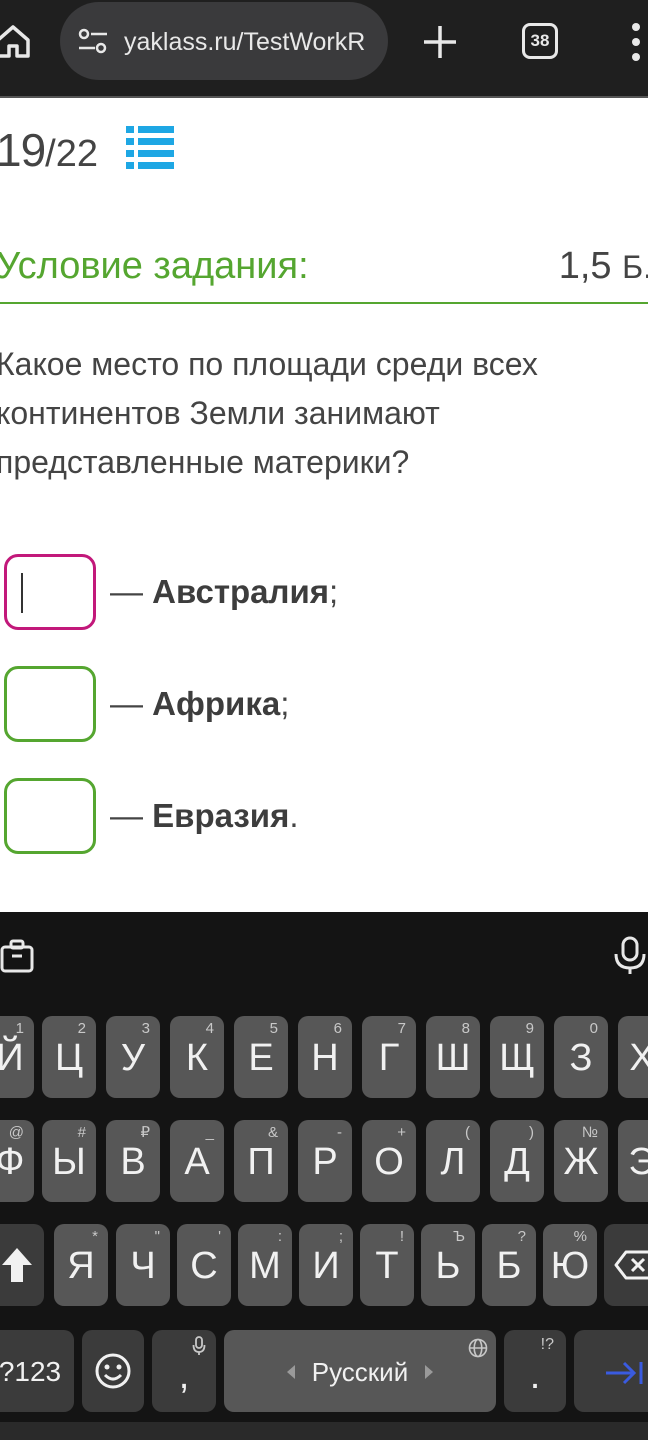 This screenshot has height=1440, width=648. I want to click on key-Ф: @ Ф, so click(17, 1161).